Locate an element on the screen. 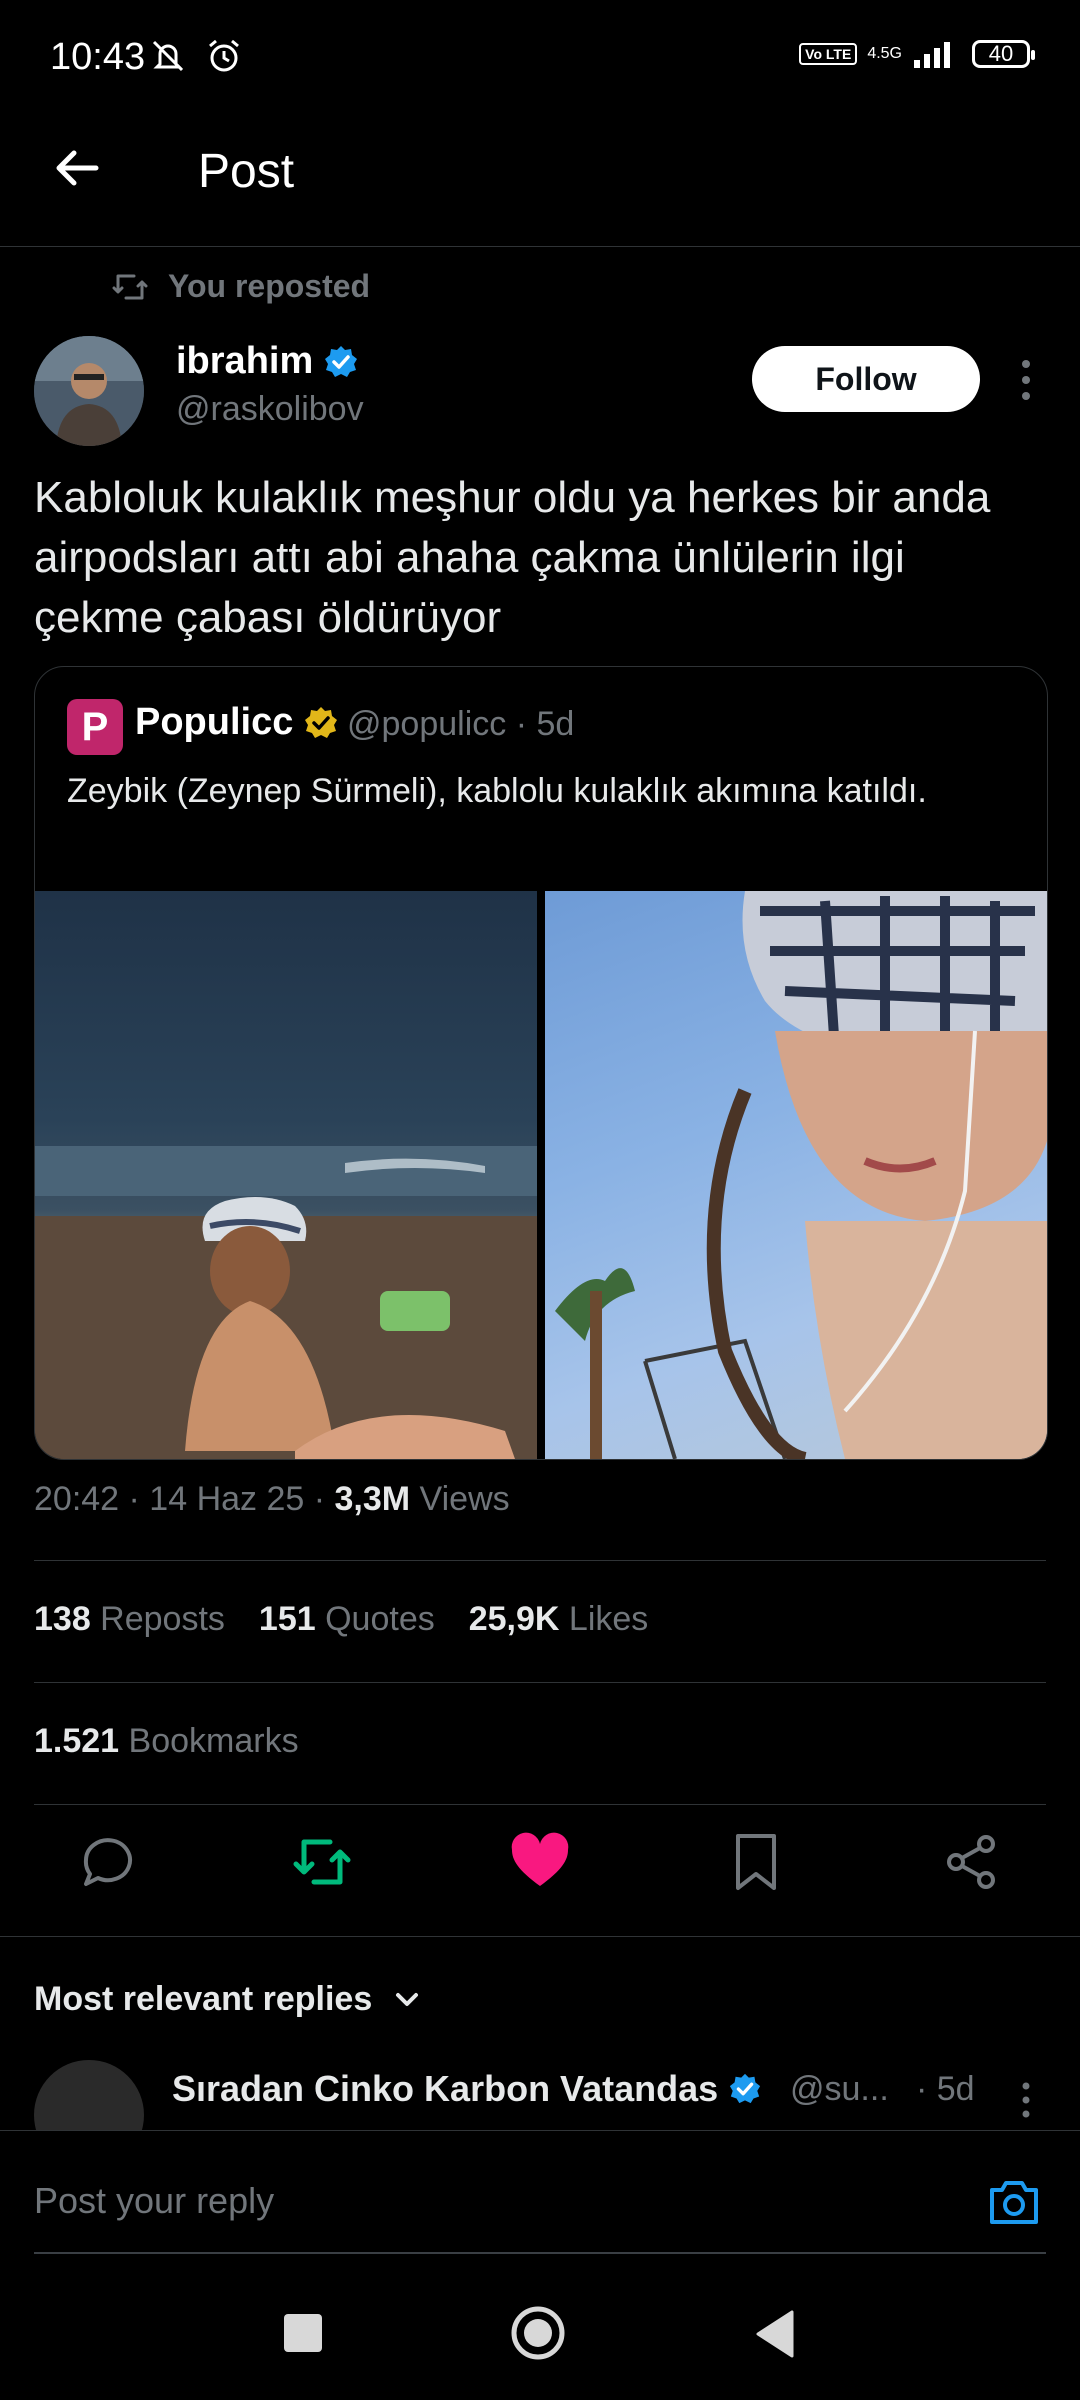 This screenshot has height=2400, width=1080. camera-icon is located at coordinates (1014, 2202).